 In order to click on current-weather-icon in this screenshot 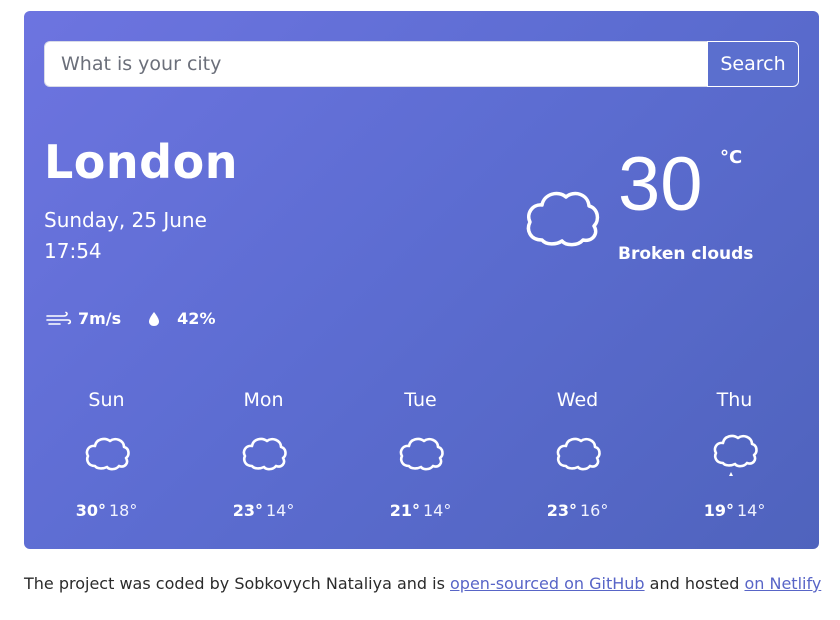, I will do `click(562, 219)`.